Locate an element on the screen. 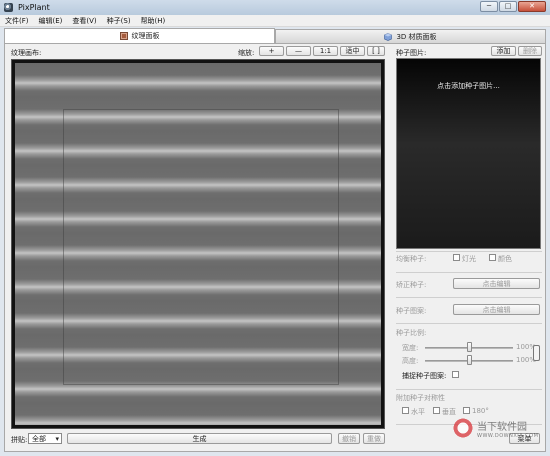 The width and height of the screenshot is (550, 456). maximize-button: □ is located at coordinates (508, 6).